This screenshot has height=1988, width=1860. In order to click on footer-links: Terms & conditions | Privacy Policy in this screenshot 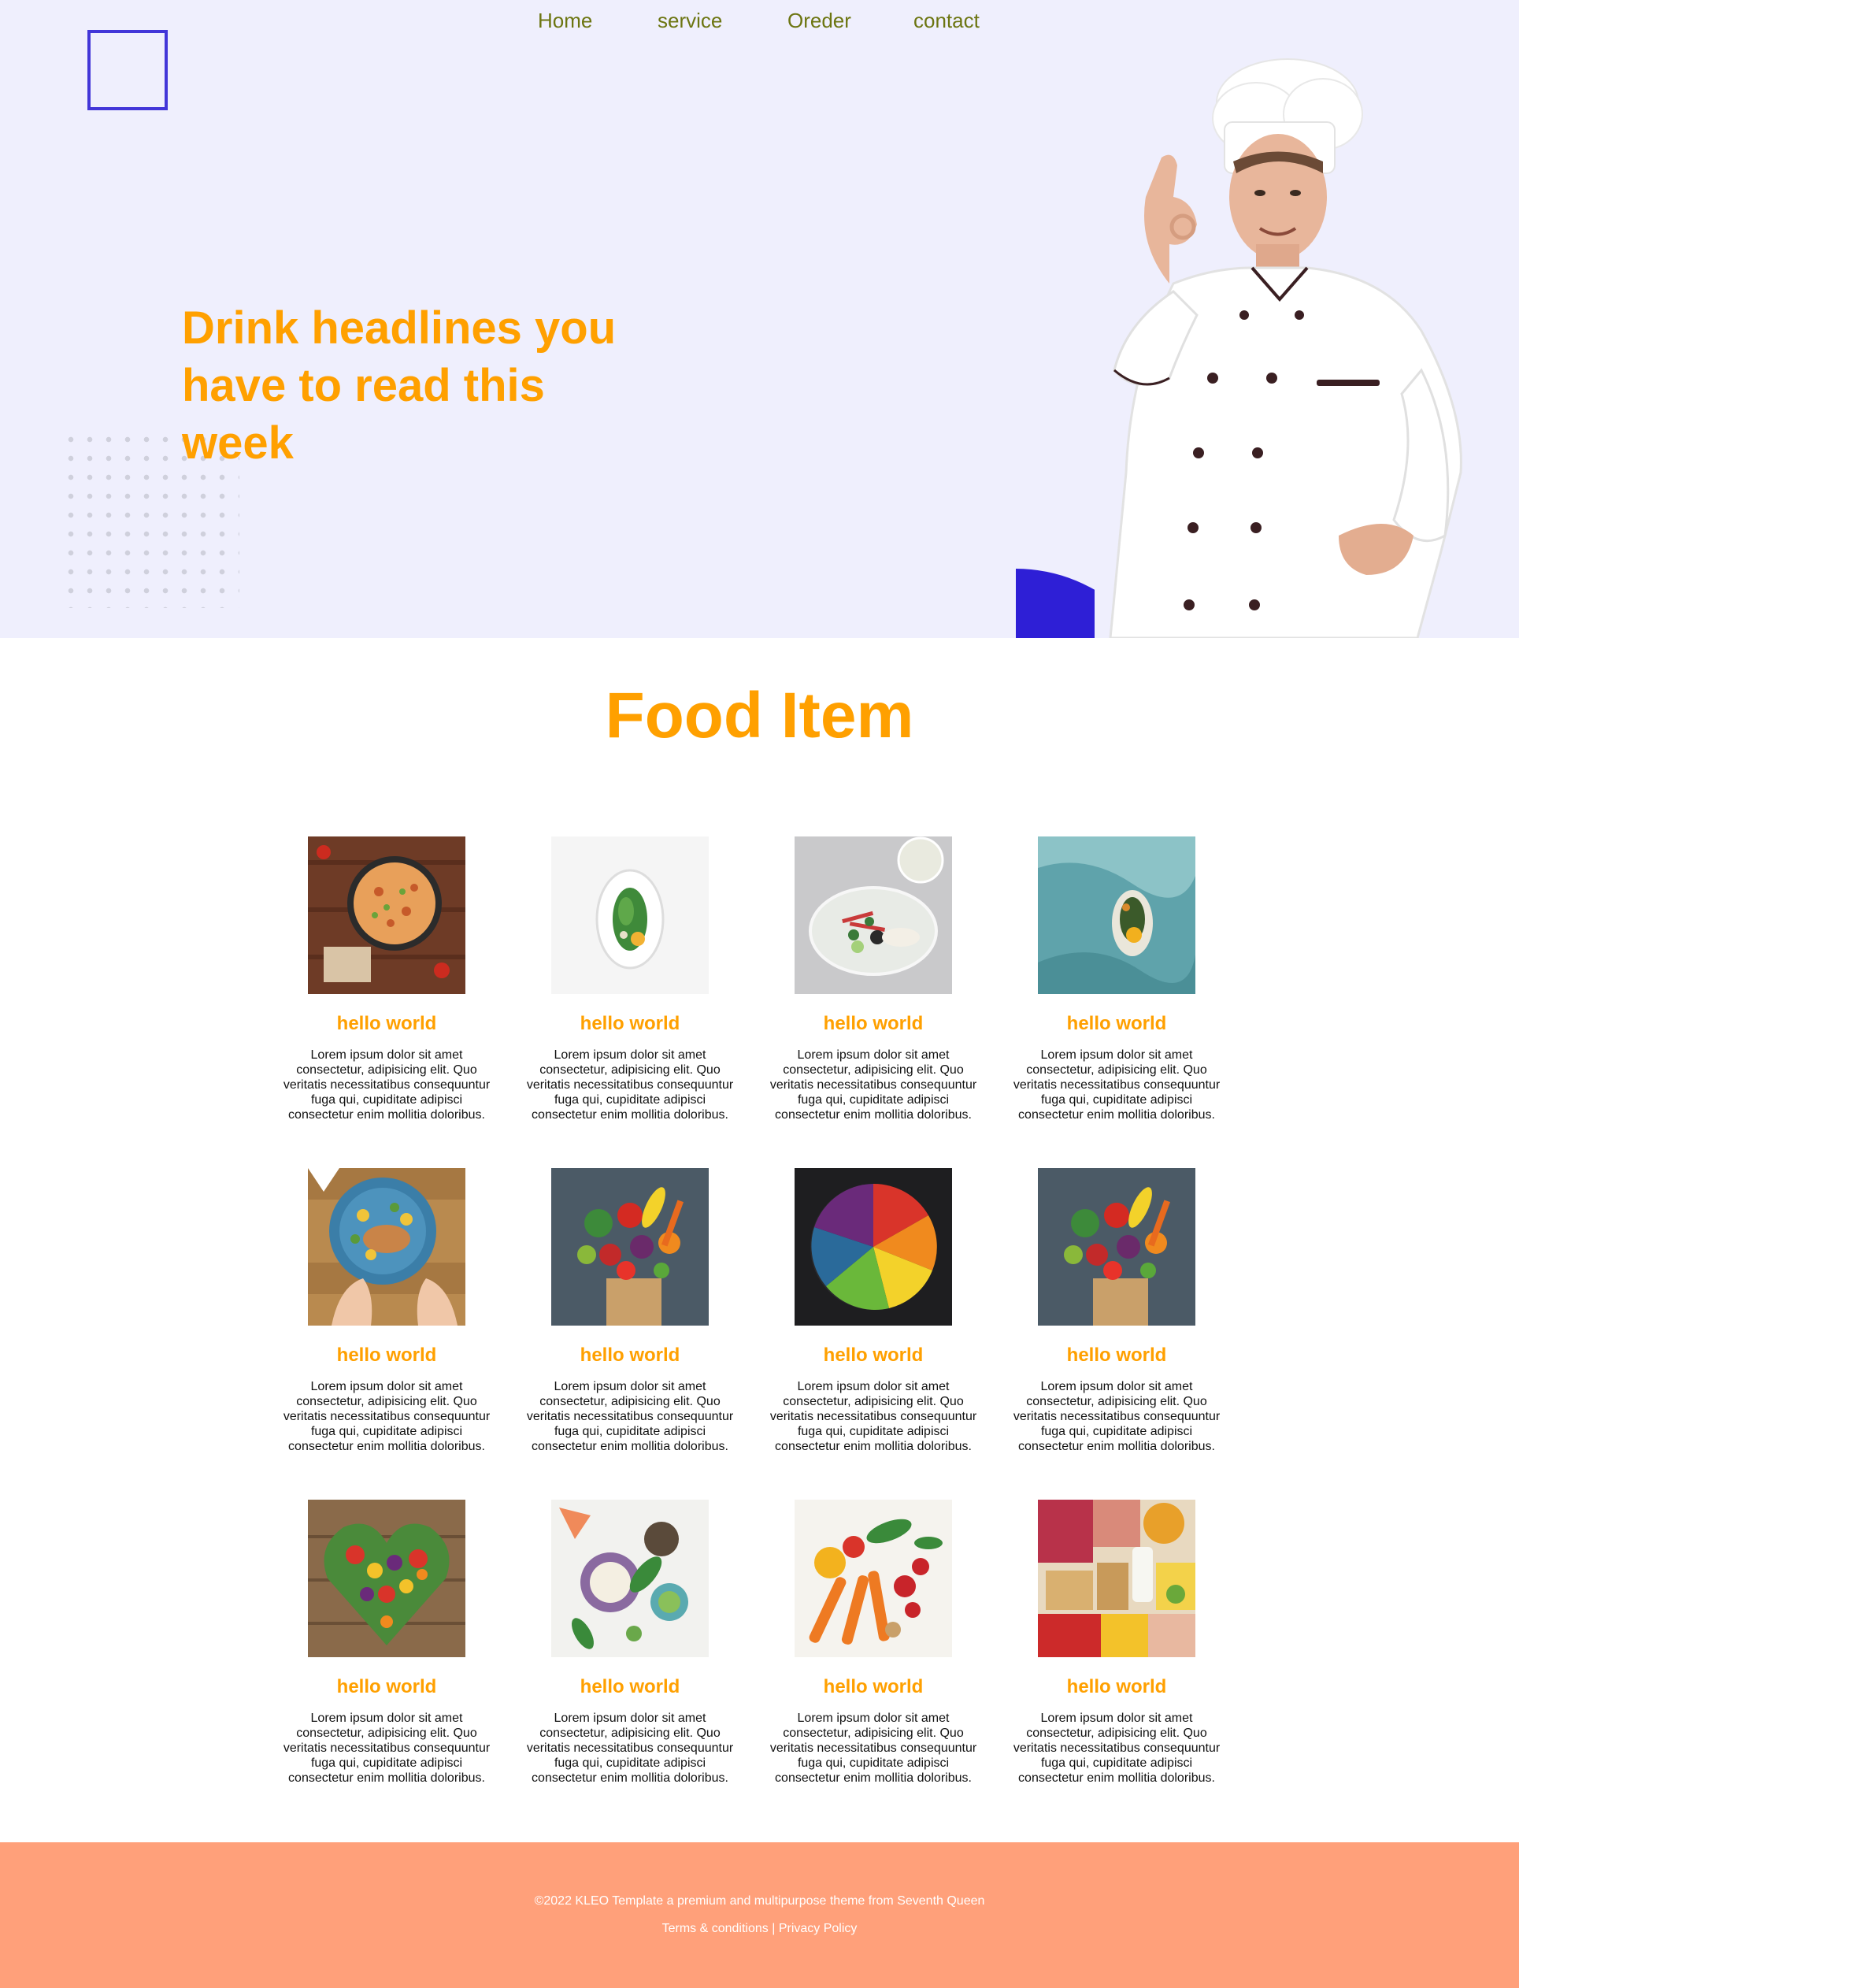, I will do `click(759, 1929)`.